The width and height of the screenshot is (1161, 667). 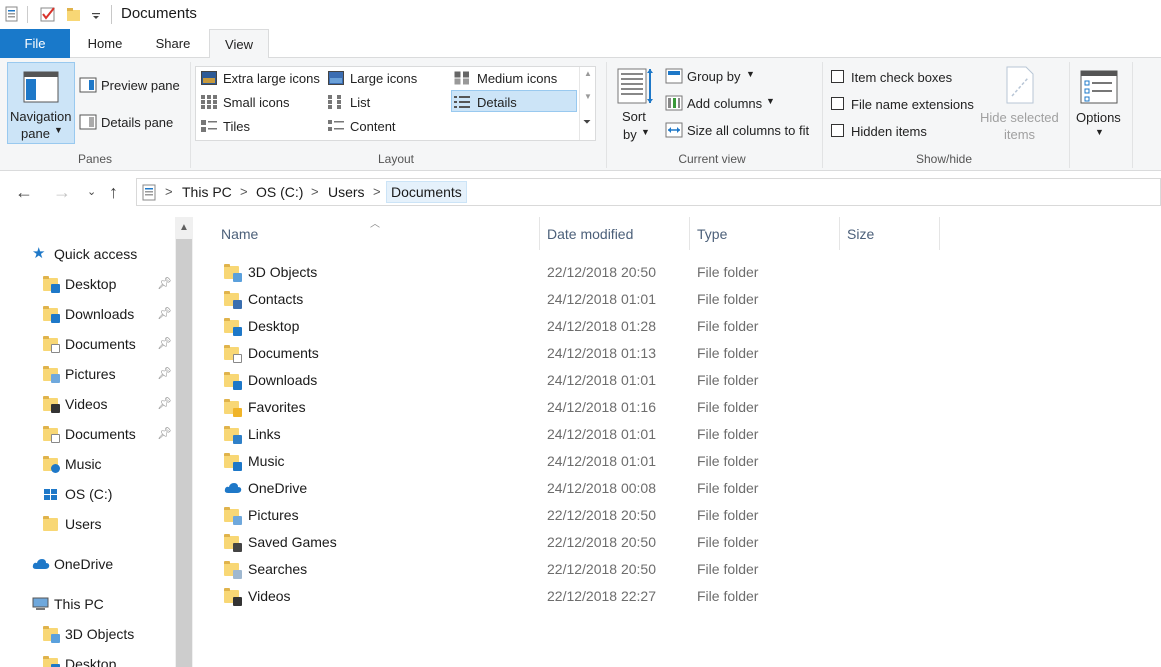 What do you see at coordinates (578, 488) in the screenshot?
I see `file-row: OneDrive 24/12/2018 00:08 File folder` at bounding box center [578, 488].